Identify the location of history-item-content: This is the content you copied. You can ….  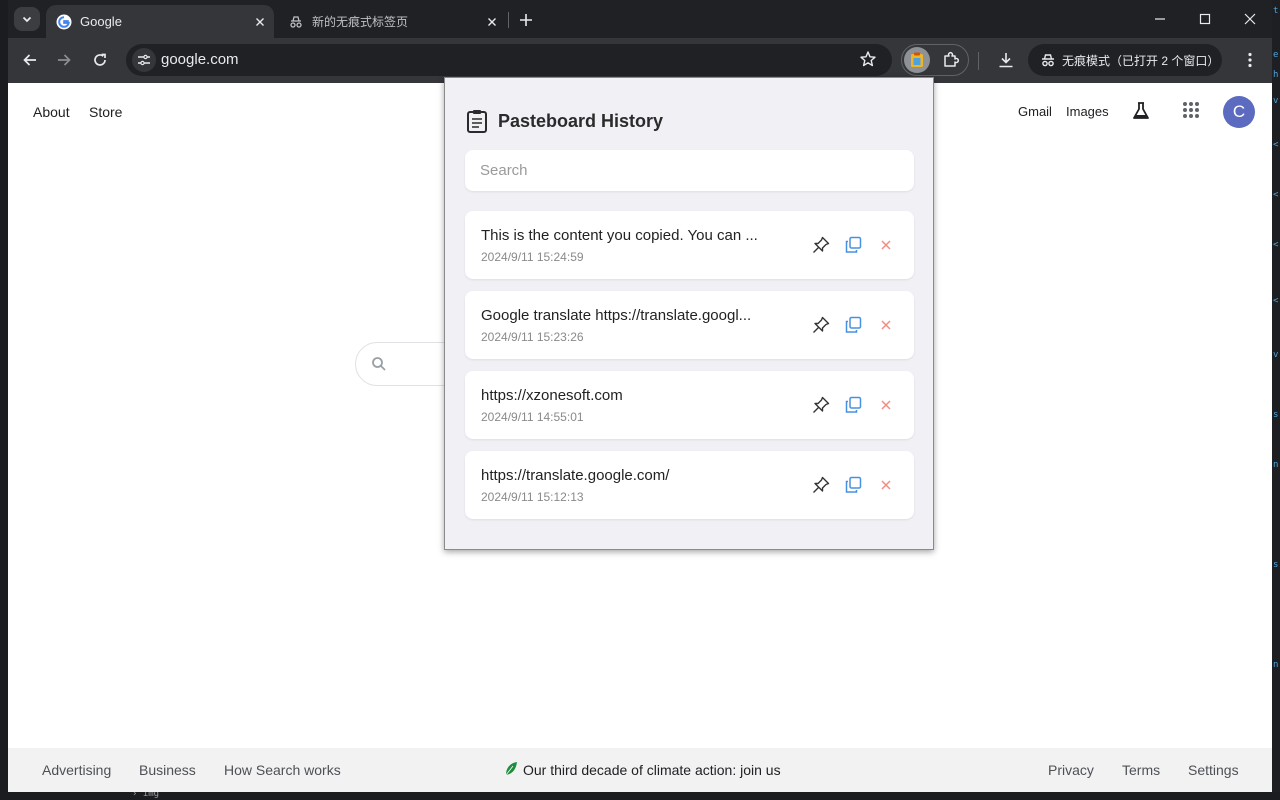
(619, 235).